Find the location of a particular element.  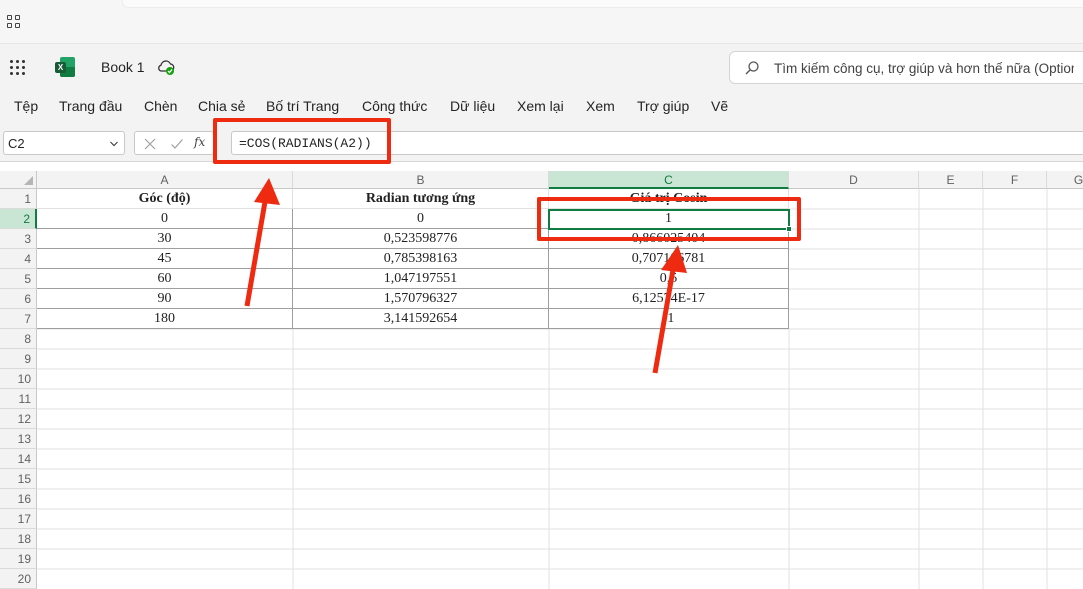

tab-tro-giup: Trợ giúp is located at coordinates (663, 106).